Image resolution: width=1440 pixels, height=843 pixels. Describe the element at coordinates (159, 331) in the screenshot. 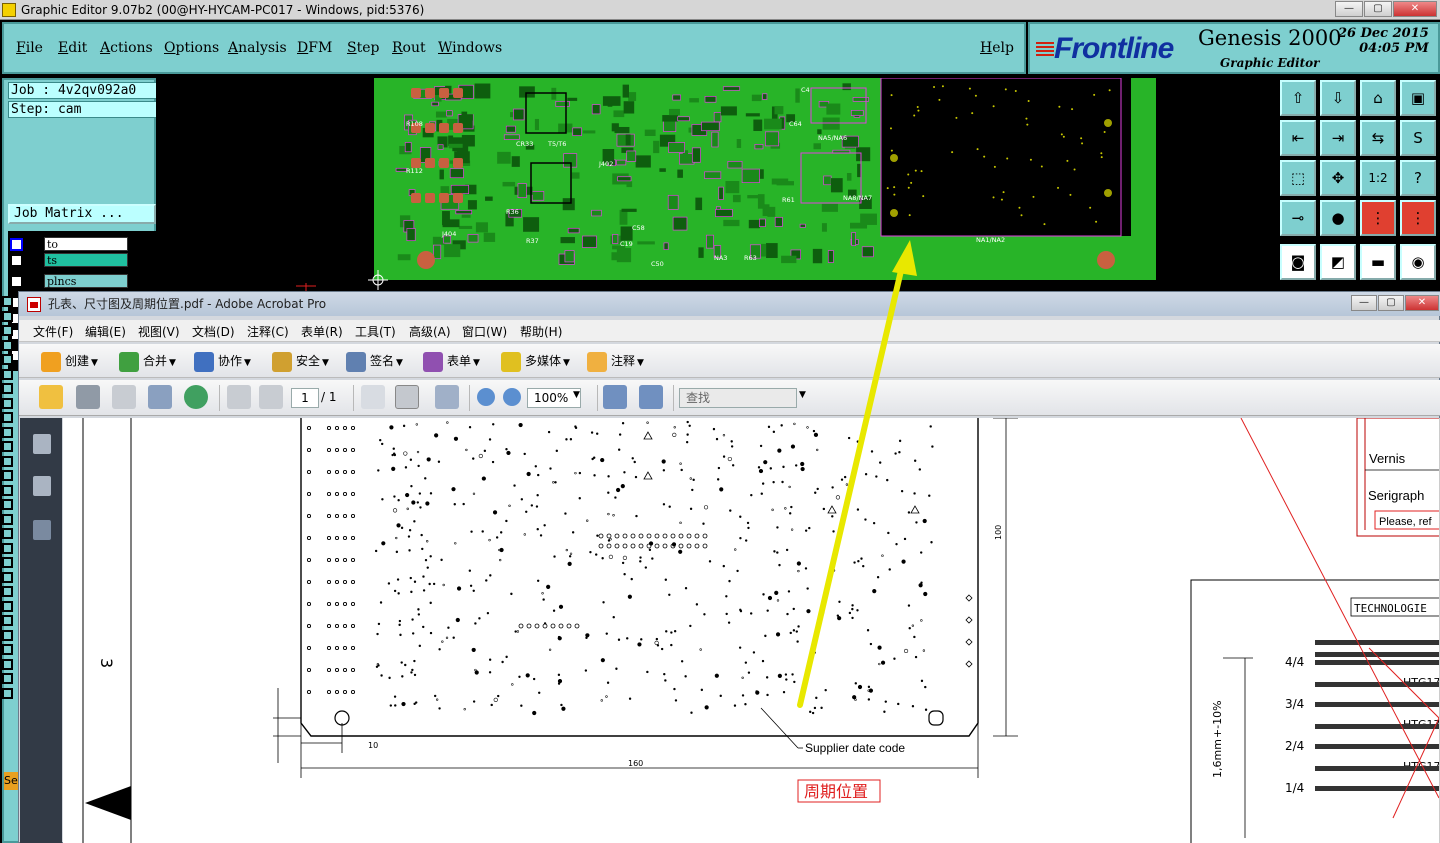

I see `acrobat-menu-view: 视图(V)` at that location.